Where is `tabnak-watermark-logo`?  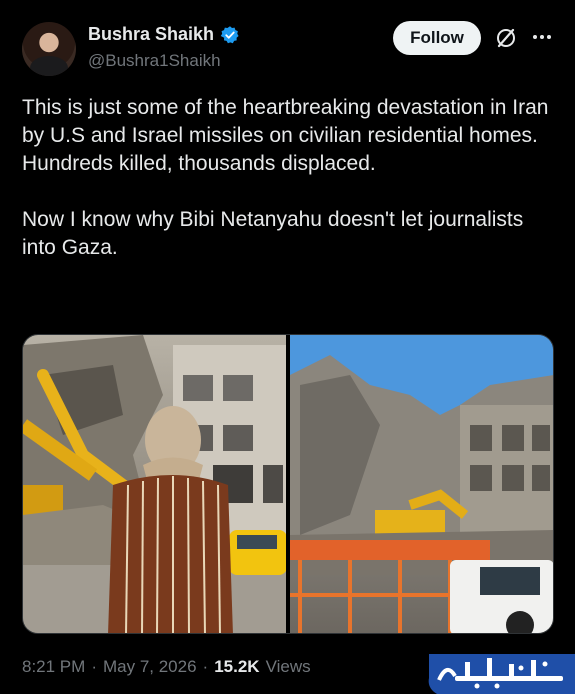 tabnak-watermark-logo is located at coordinates (501, 674).